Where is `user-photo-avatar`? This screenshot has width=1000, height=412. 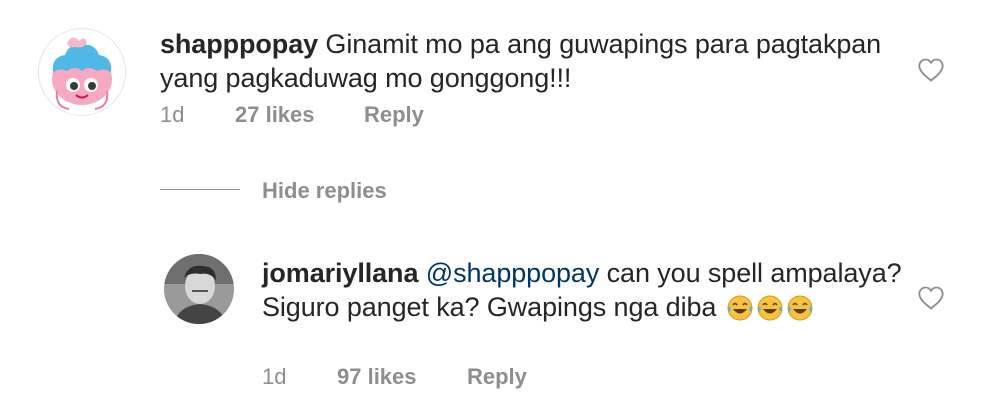 user-photo-avatar is located at coordinates (199, 289).